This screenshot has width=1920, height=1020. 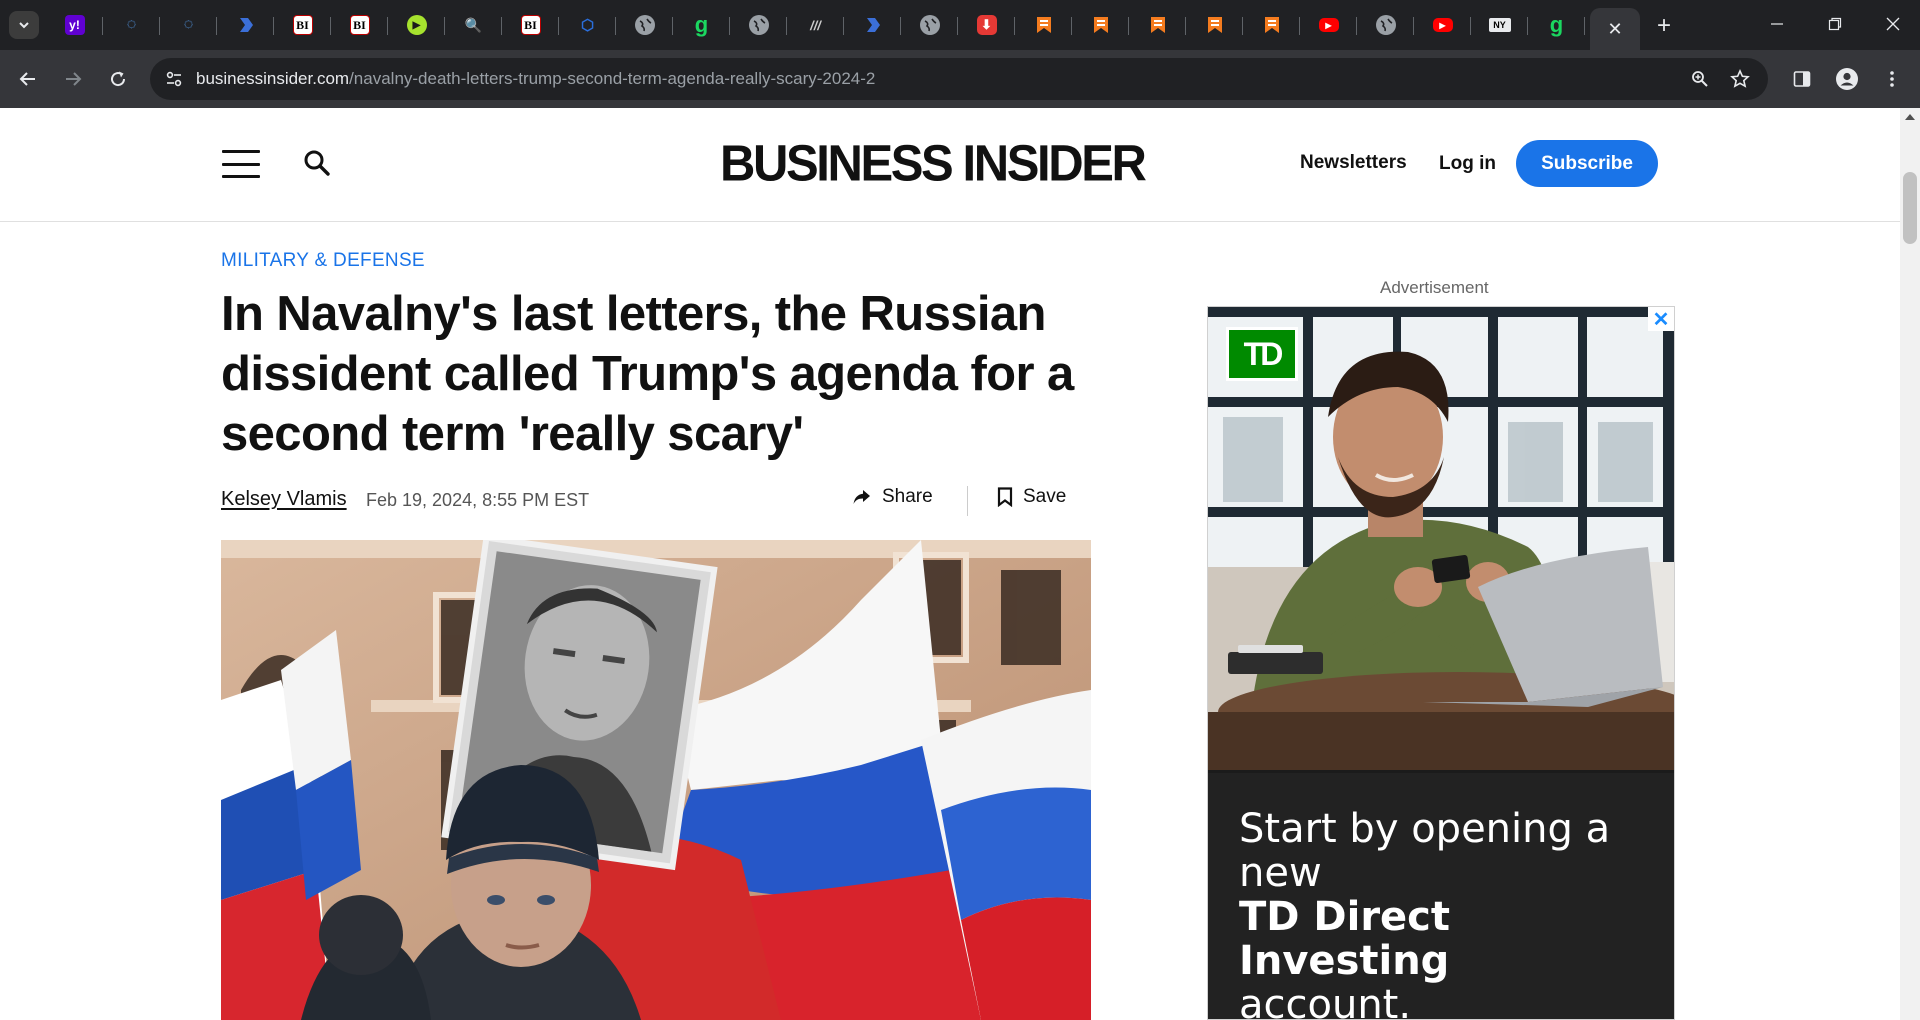 I want to click on close-tab-icon: ✕, so click(x=1614, y=29).